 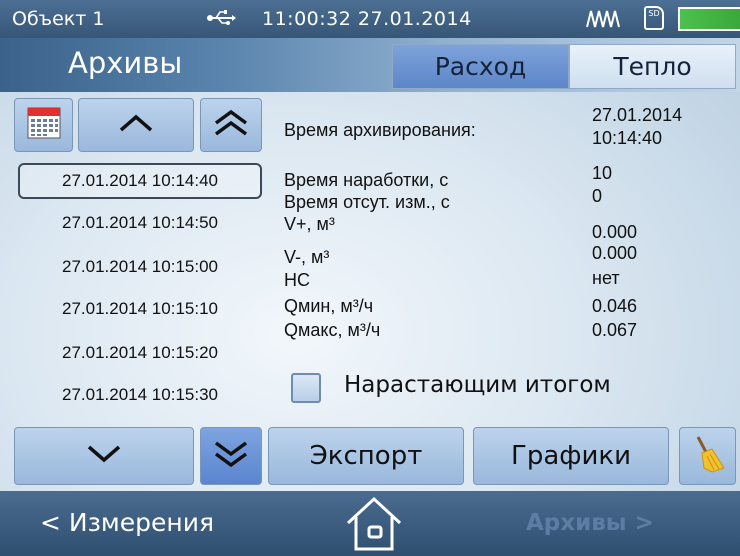 What do you see at coordinates (366, 180) in the screenshot?
I see `detail-label: Время наработки, с` at bounding box center [366, 180].